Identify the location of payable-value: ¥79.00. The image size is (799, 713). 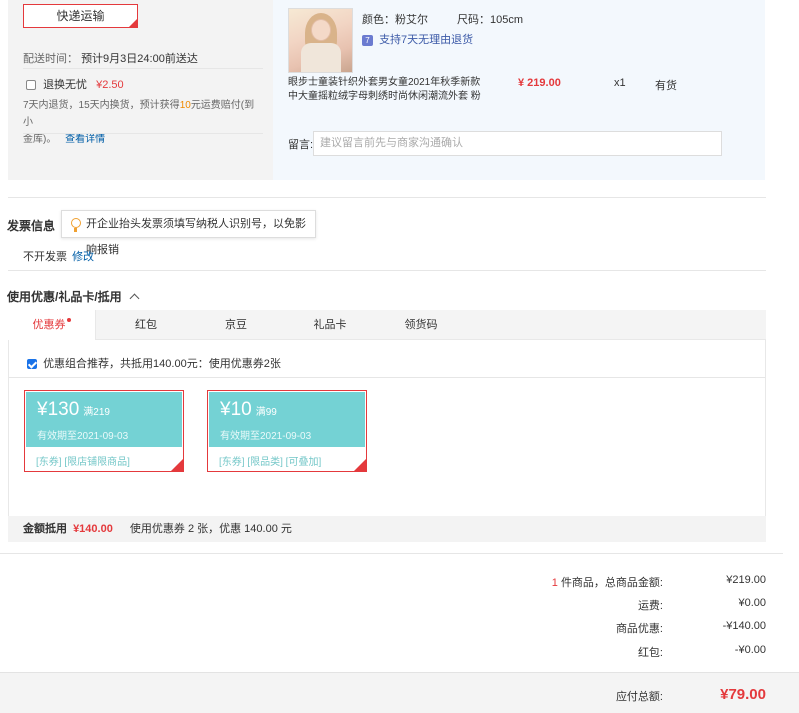
(743, 694).